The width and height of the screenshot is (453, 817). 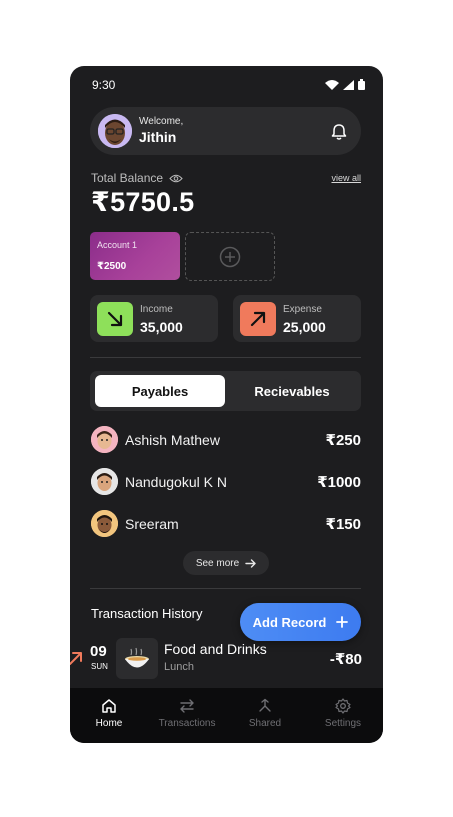 I want to click on view-all-link: view all, so click(x=346, y=178).